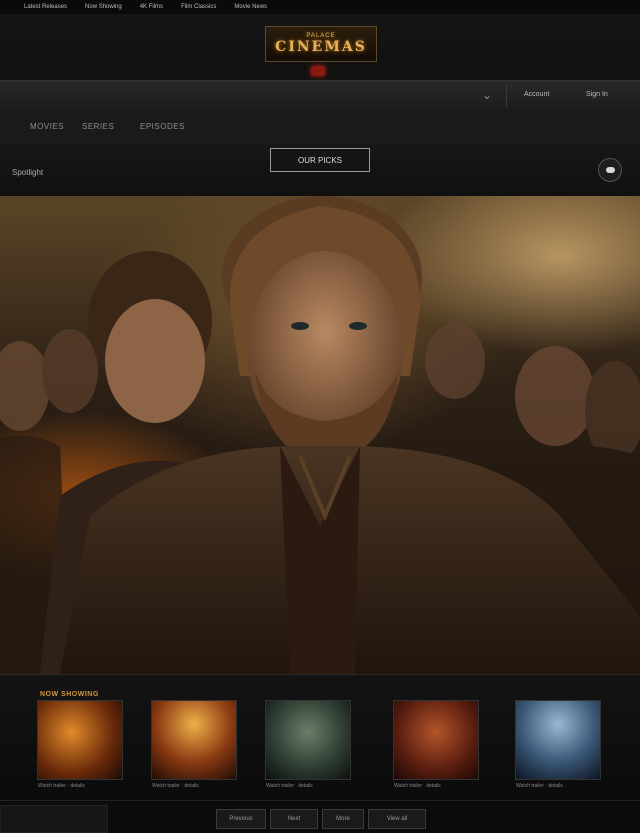 The width and height of the screenshot is (640, 833). What do you see at coordinates (241, 819) in the screenshot?
I see `previous-button: Previous` at bounding box center [241, 819].